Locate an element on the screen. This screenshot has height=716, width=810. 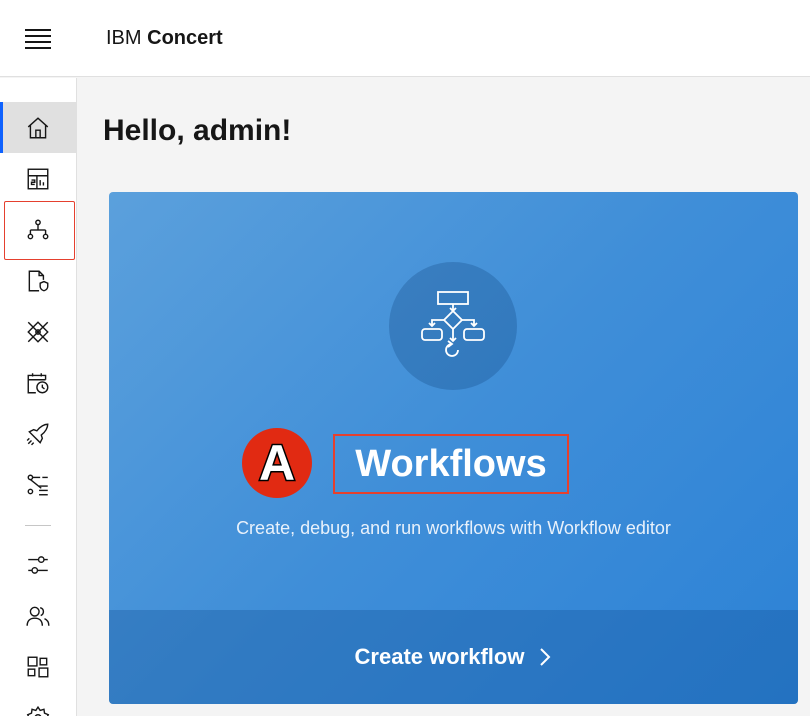
sidebar-divider is located at coordinates (38, 525).